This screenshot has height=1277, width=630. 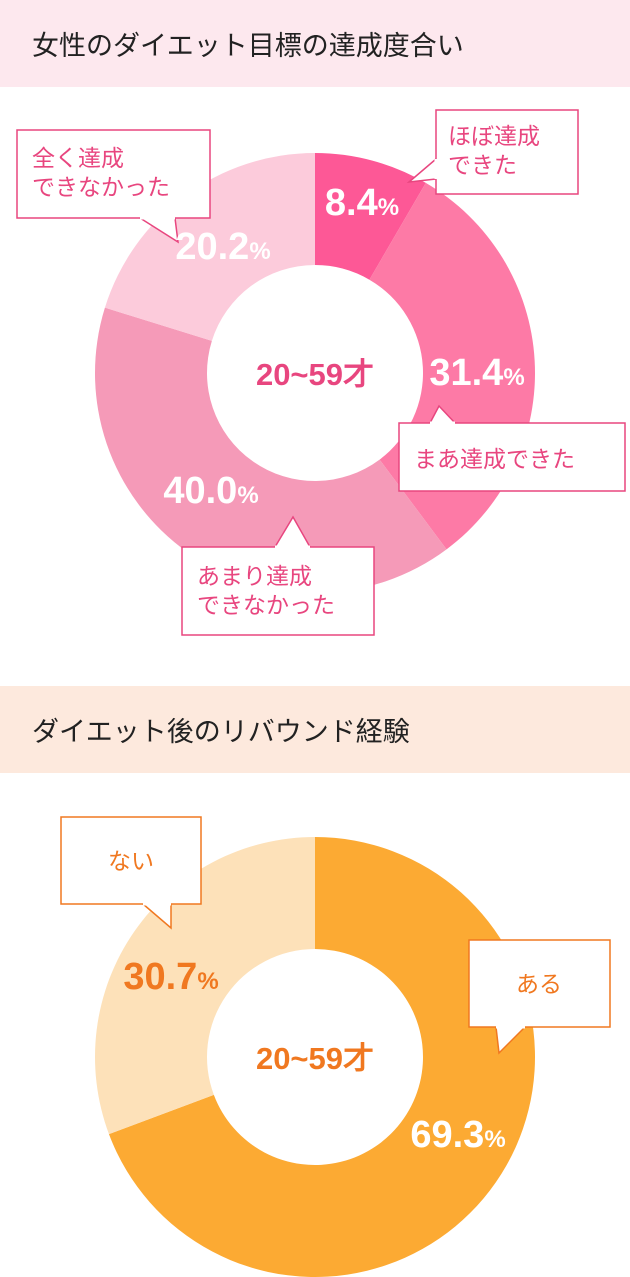 What do you see at coordinates (254, 577) in the screenshot?
I see `callout-label: あまり達成` at bounding box center [254, 577].